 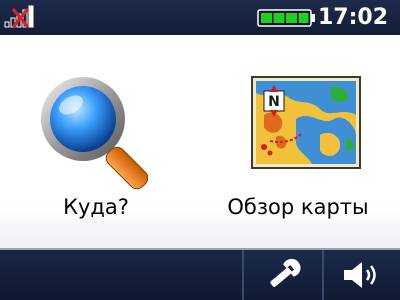 What do you see at coordinates (298, 207) in the screenshot?
I see `view-map-label: Обзор карты` at bounding box center [298, 207].